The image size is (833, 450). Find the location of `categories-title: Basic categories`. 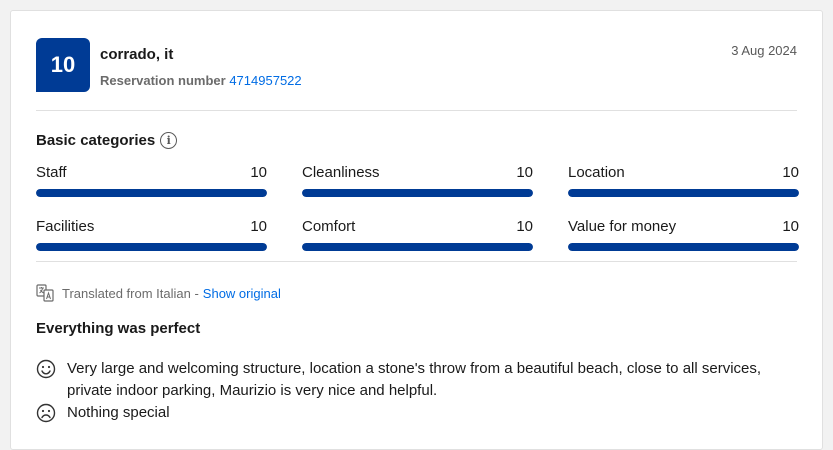

categories-title: Basic categories is located at coordinates (96, 140).